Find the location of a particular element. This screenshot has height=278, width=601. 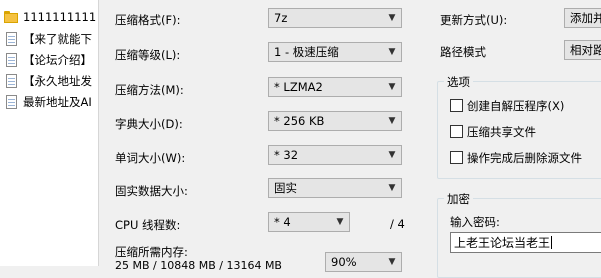

update-mode-select: 添加并 is located at coordinates (582, 18).